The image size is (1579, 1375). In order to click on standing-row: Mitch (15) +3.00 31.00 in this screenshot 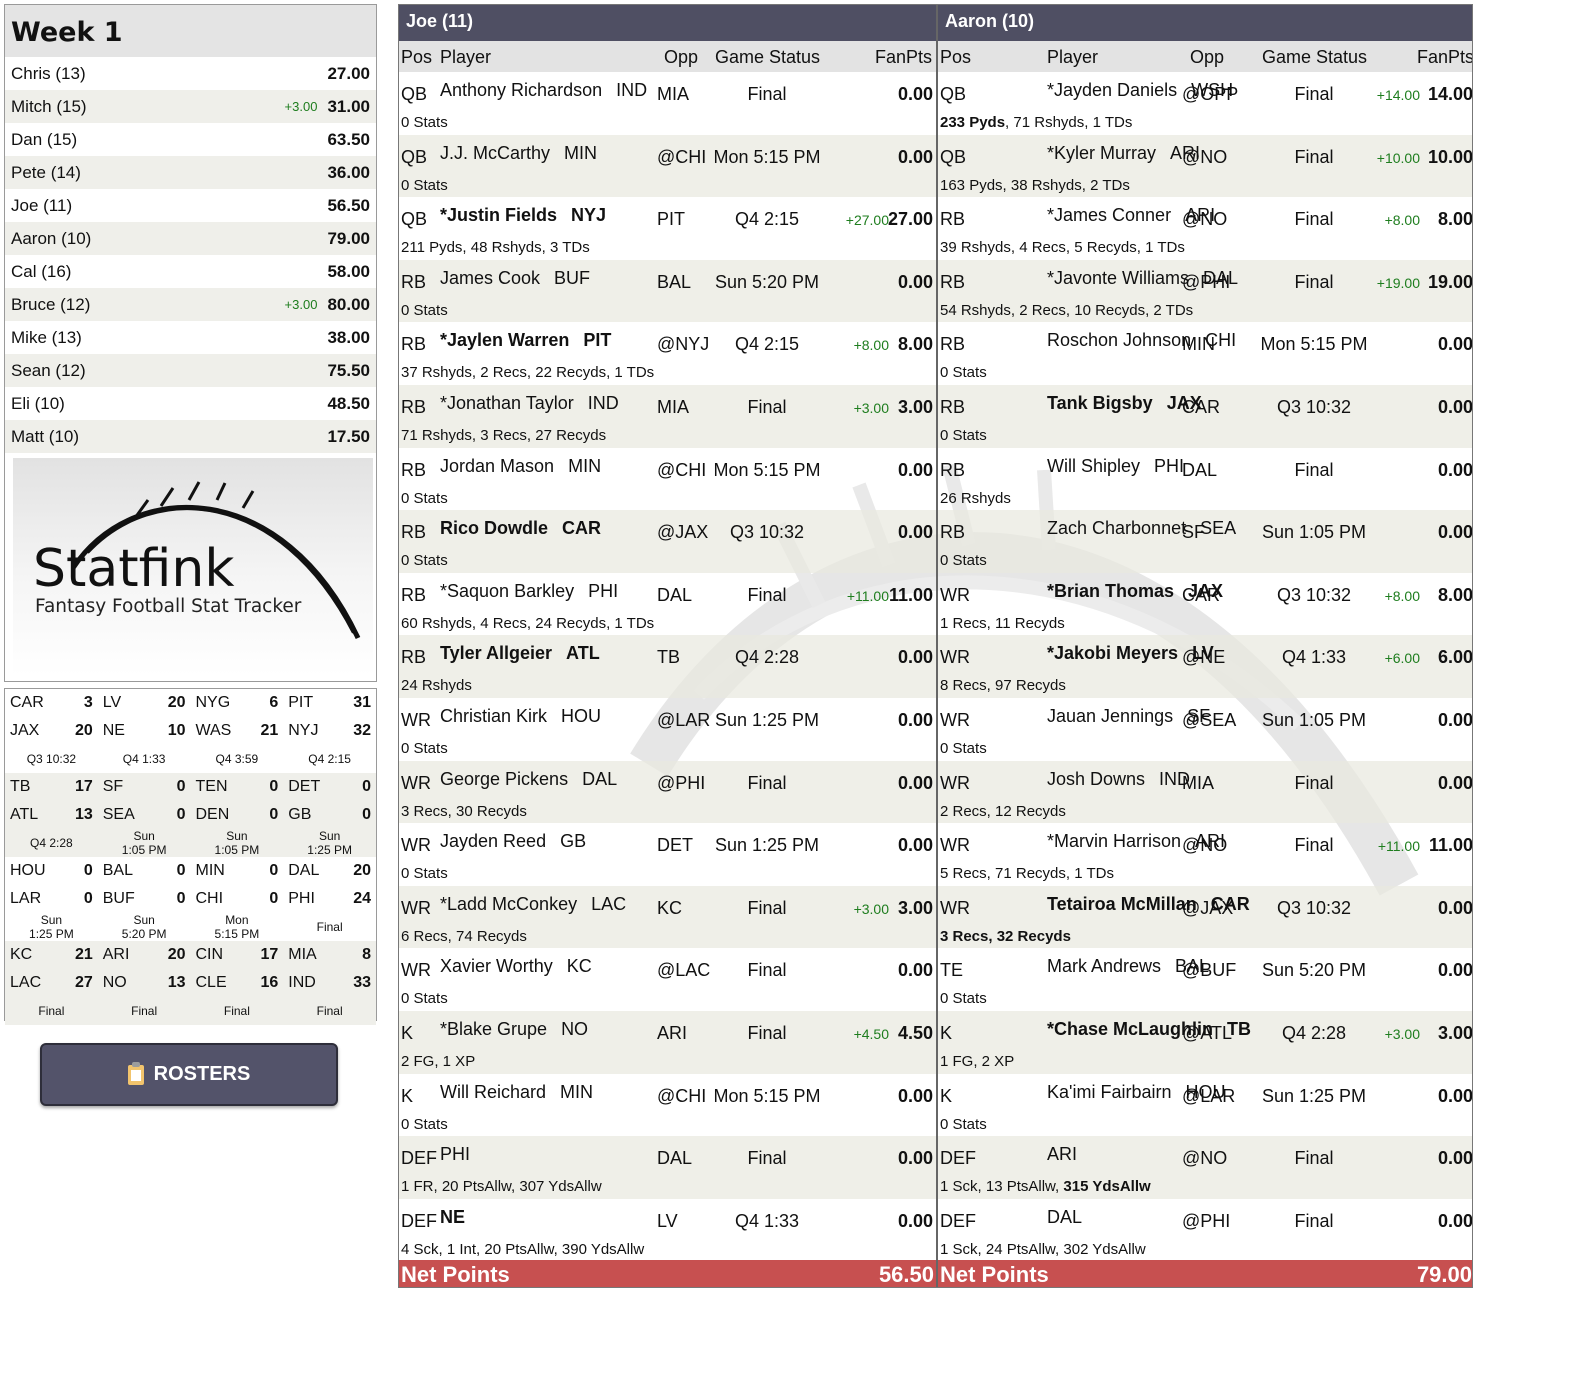, I will do `click(190, 106)`.